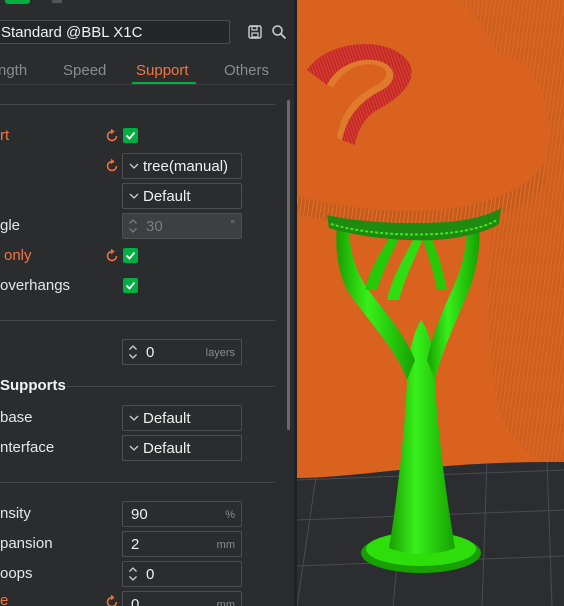  What do you see at coordinates (16, 573) in the screenshot?
I see `loops-label: oops` at bounding box center [16, 573].